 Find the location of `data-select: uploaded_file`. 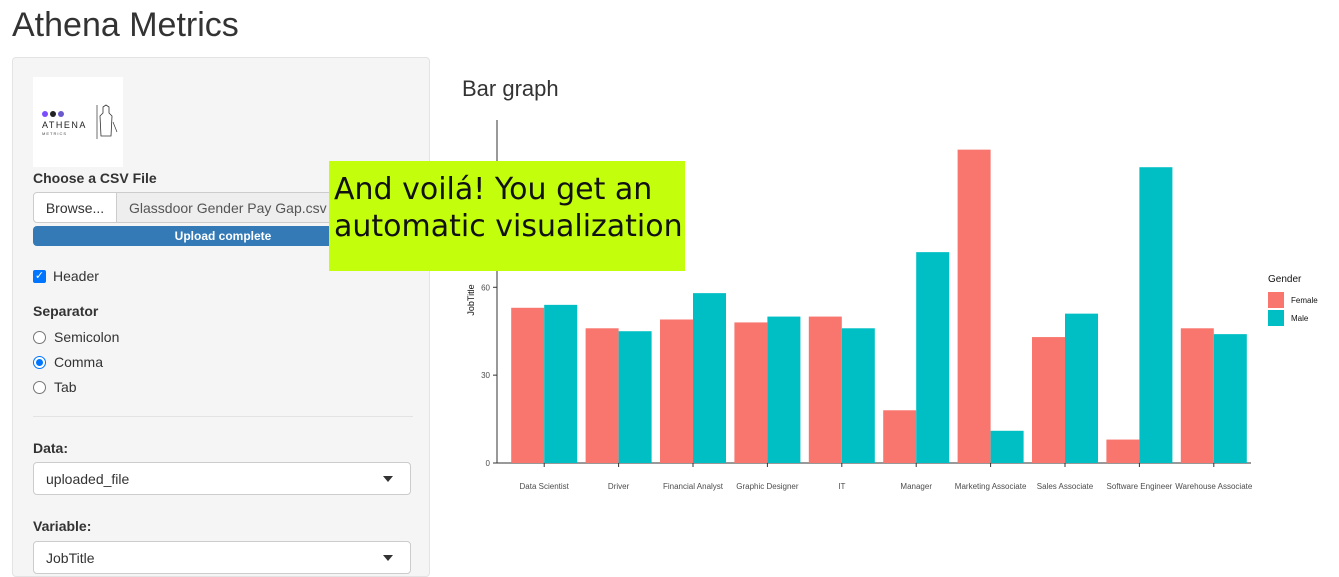

data-select: uploaded_file is located at coordinates (222, 478).